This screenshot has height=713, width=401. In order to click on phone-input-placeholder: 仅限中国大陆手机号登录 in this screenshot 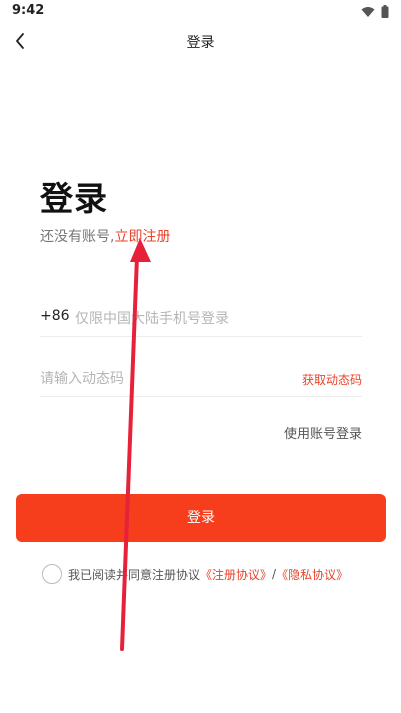, I will do `click(152, 318)`.